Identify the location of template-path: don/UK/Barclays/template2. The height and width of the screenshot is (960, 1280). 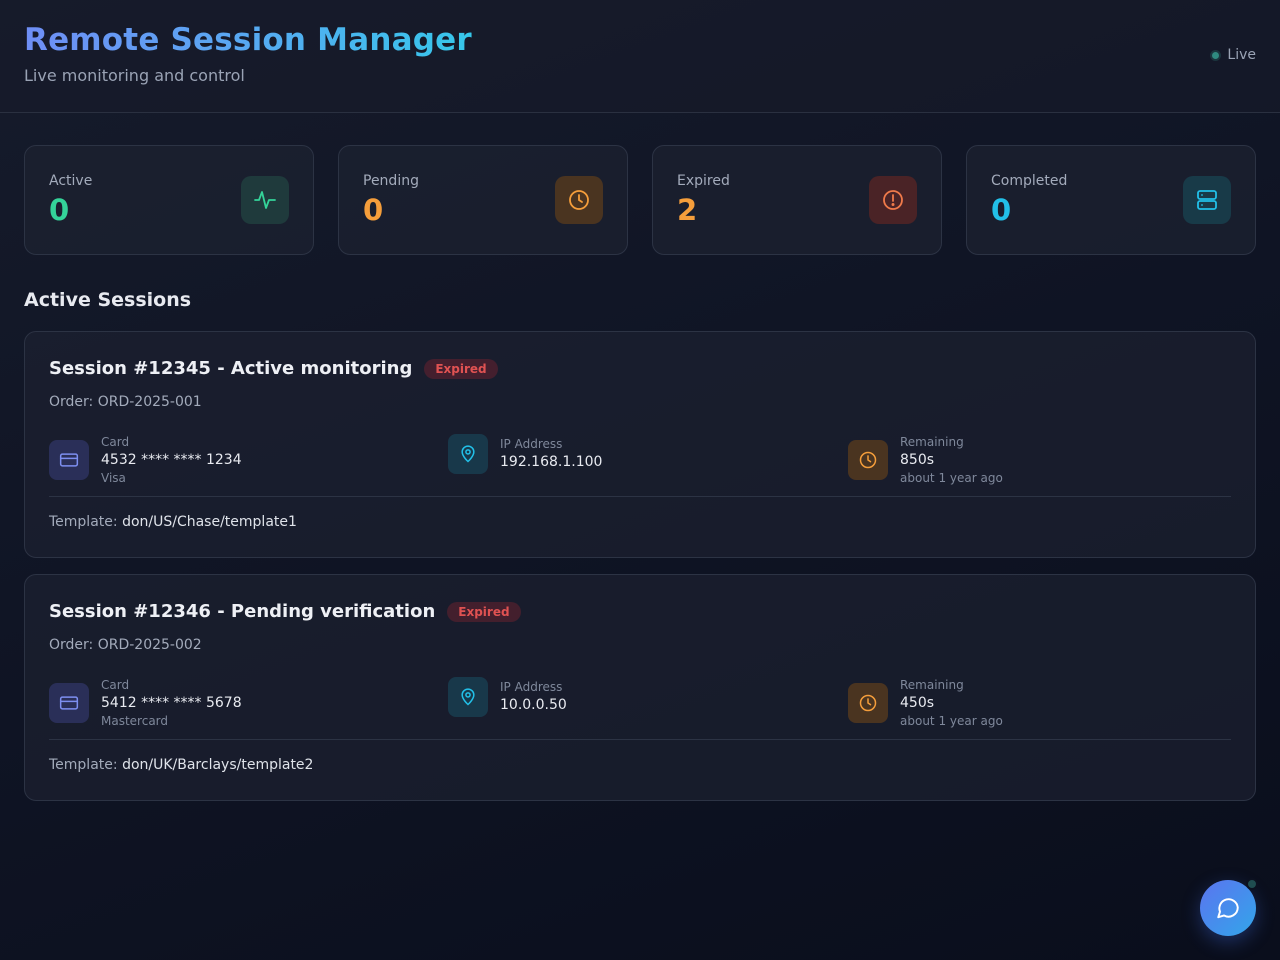
(218, 765).